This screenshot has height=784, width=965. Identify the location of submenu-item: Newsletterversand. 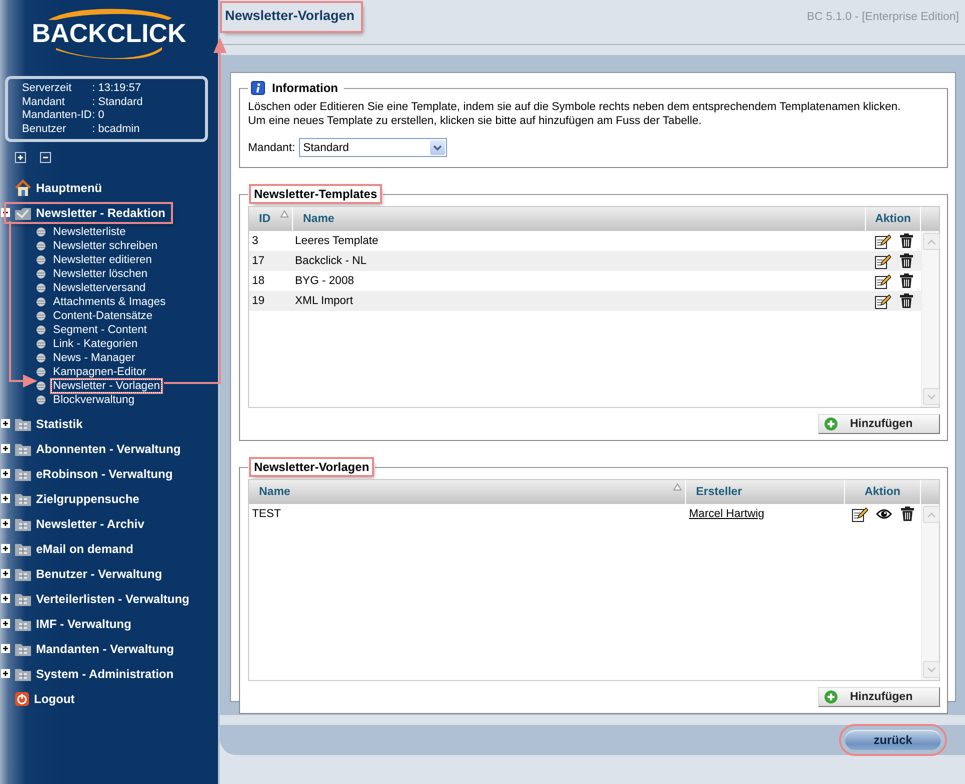
(99, 288).